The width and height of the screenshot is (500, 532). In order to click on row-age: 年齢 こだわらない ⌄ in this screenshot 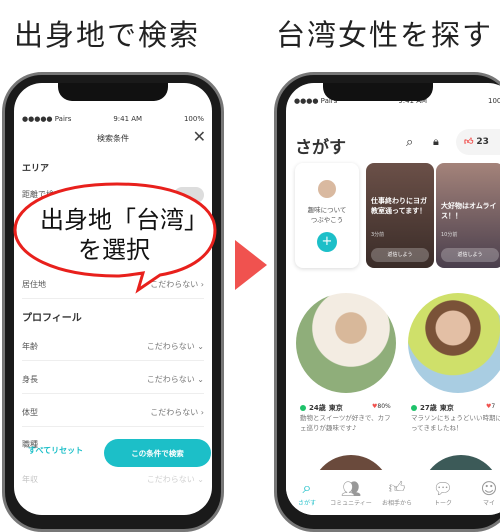, I will do `click(113, 351)`.